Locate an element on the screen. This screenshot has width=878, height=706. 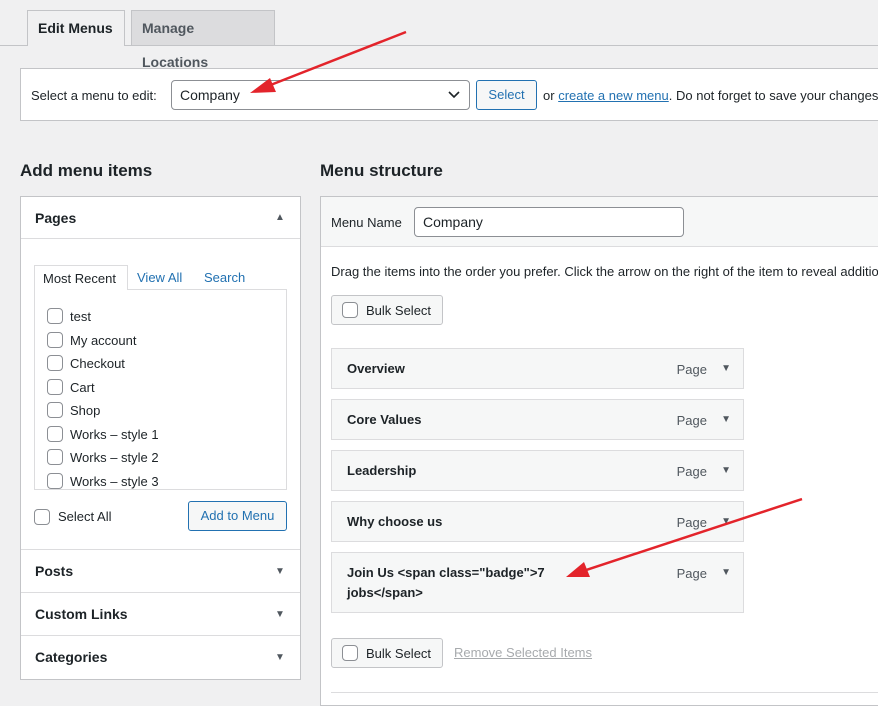
menu-select-value: Company is located at coordinates (210, 95).